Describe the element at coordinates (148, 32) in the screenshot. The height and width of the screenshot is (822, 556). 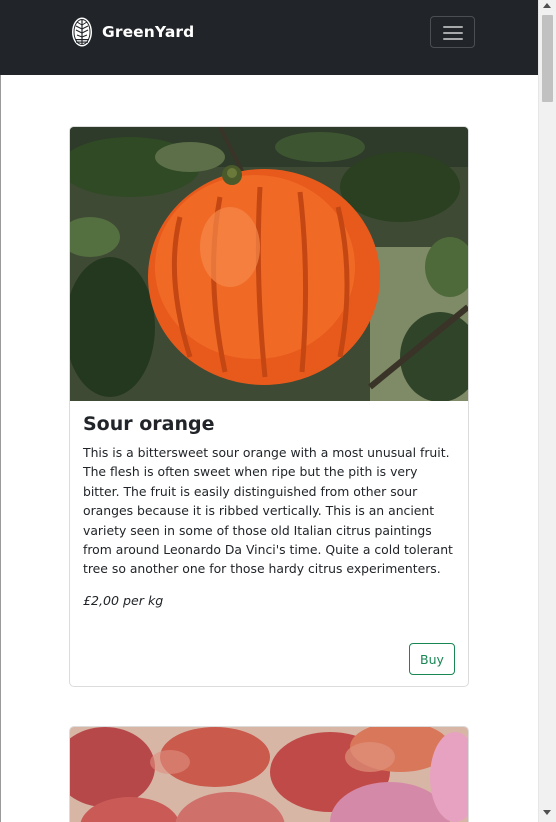
I see `brand-name: GreenYard` at that location.